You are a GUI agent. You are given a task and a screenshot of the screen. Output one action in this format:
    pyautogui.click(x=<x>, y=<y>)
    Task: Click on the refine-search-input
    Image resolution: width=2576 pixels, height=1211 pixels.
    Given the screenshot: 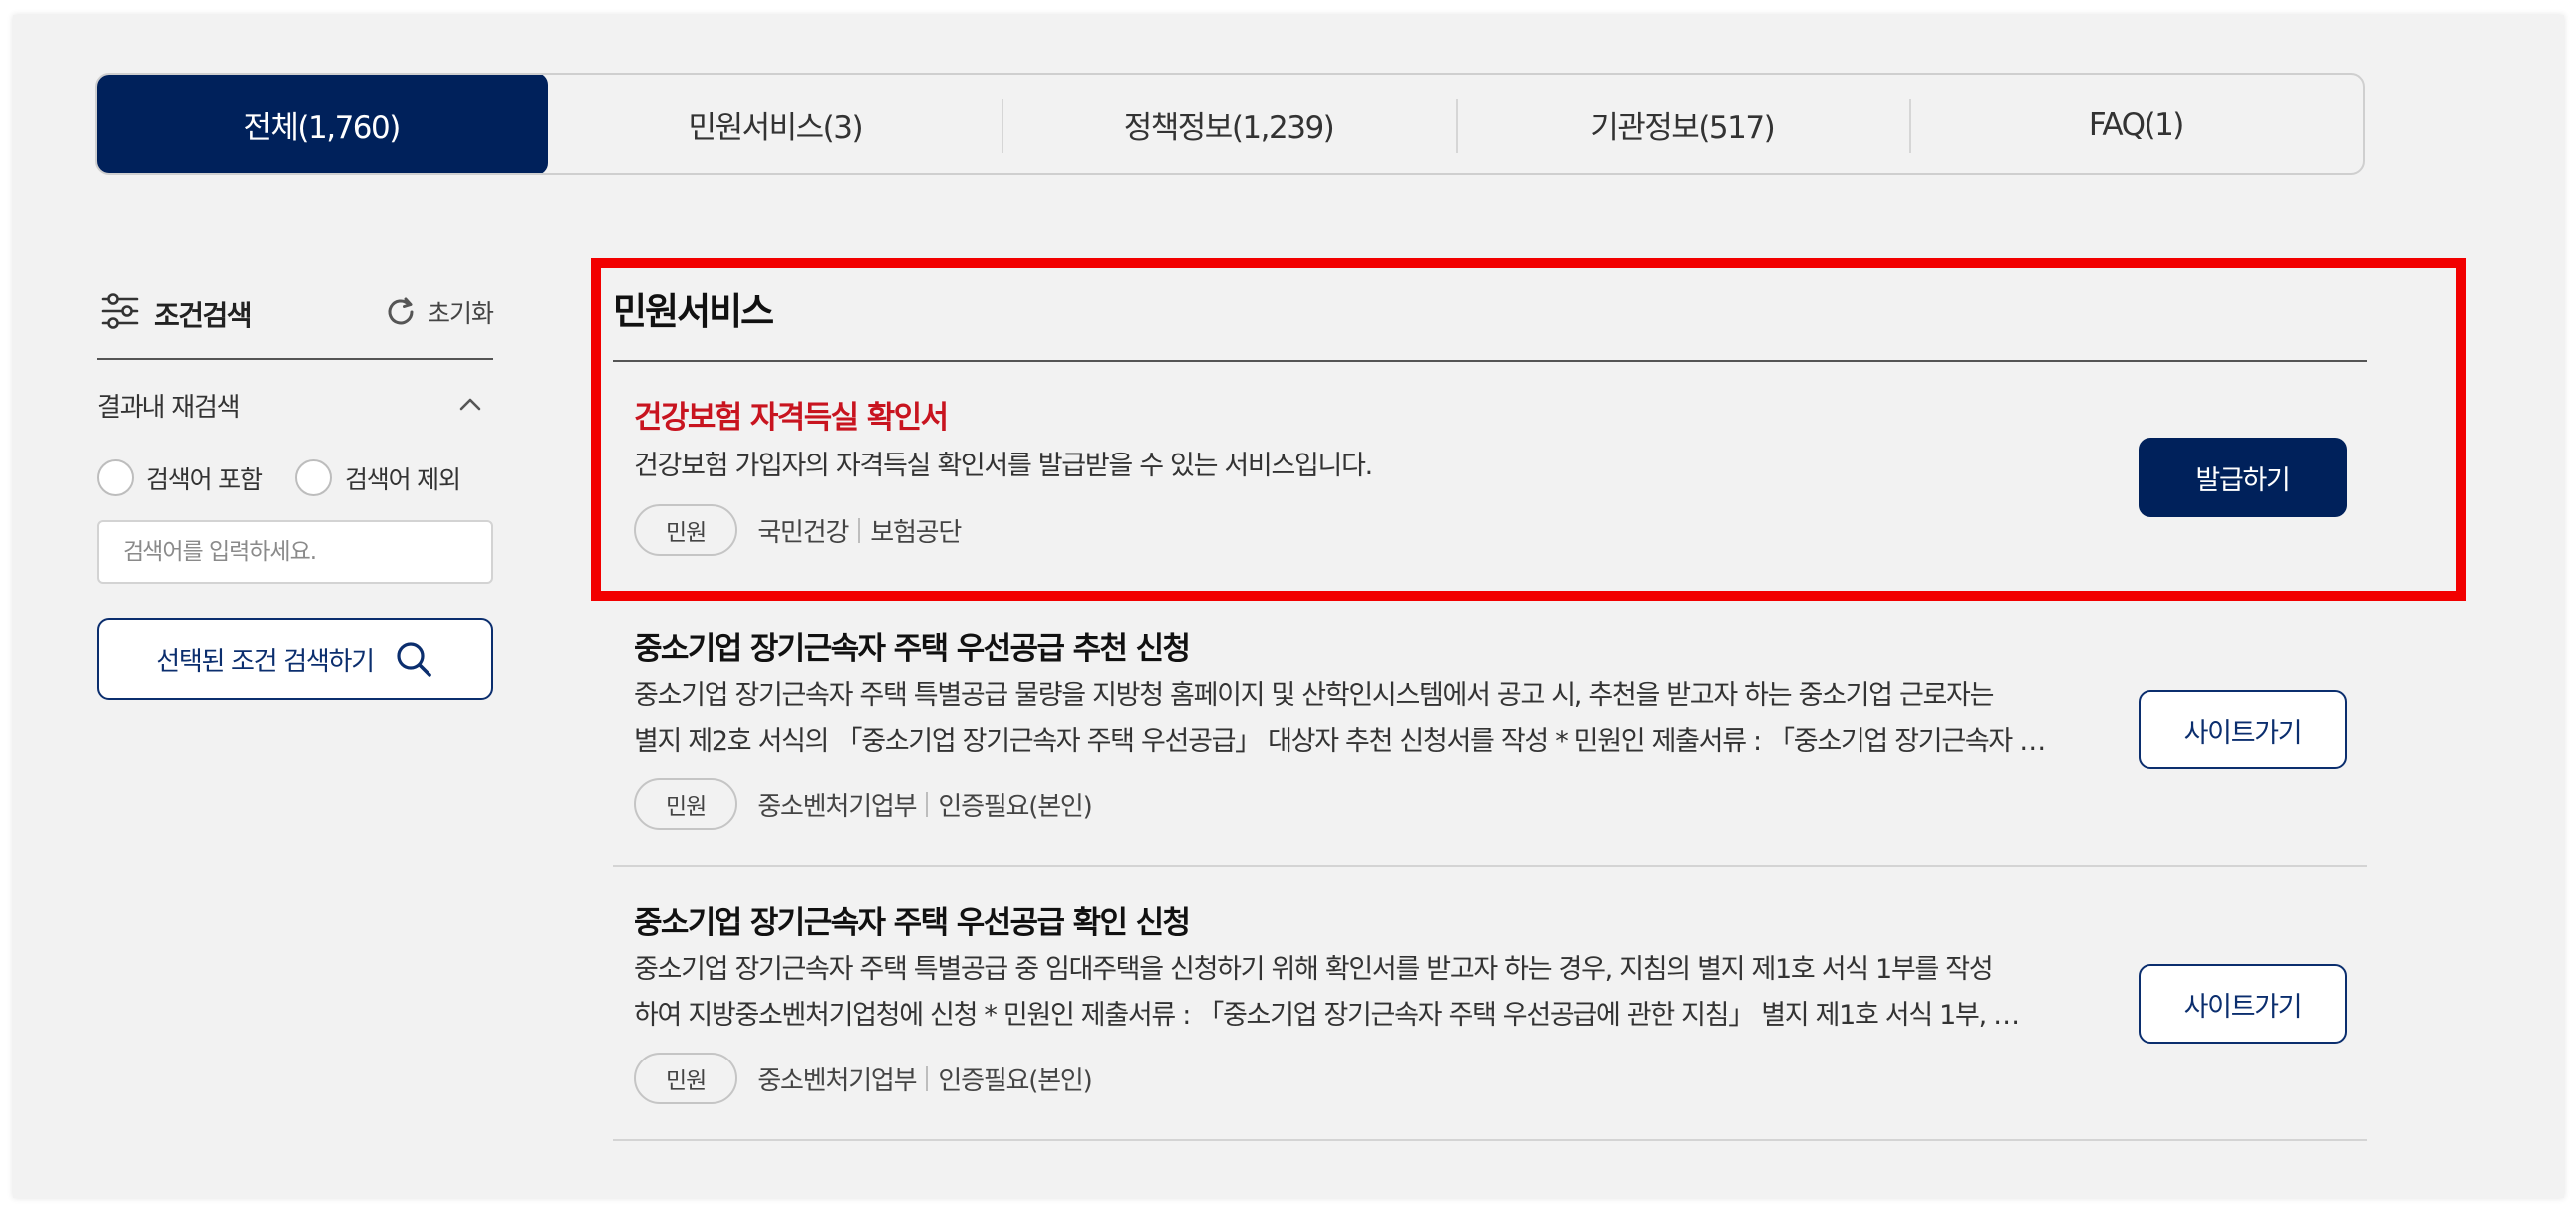 What is the action you would take?
    pyautogui.click(x=295, y=552)
    